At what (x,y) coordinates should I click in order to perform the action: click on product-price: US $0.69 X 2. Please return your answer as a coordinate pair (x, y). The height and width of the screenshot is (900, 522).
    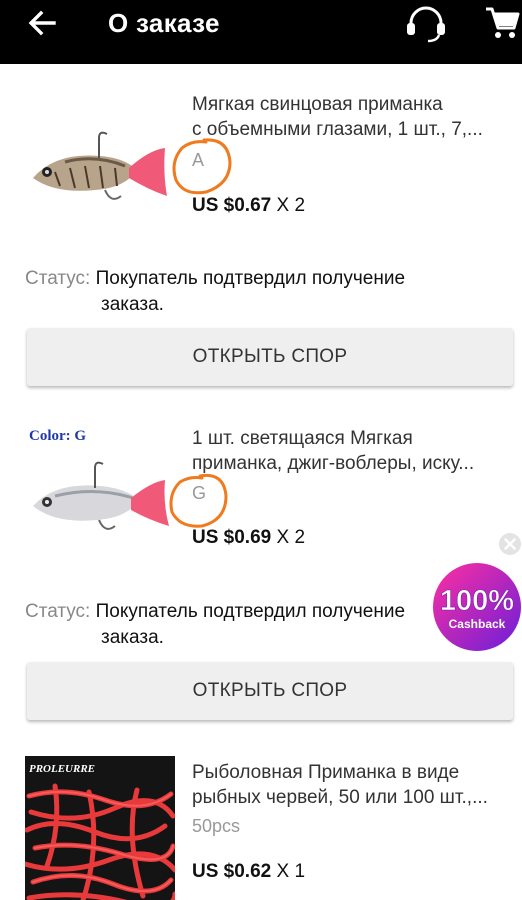
    Looking at the image, I should click on (248, 538).